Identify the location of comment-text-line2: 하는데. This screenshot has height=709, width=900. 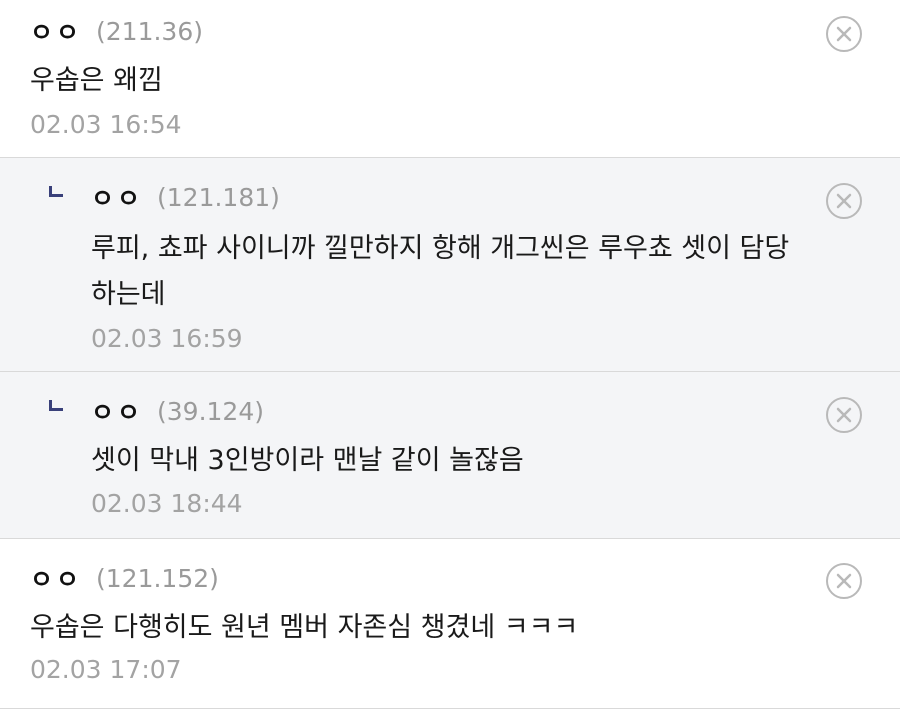
(128, 294).